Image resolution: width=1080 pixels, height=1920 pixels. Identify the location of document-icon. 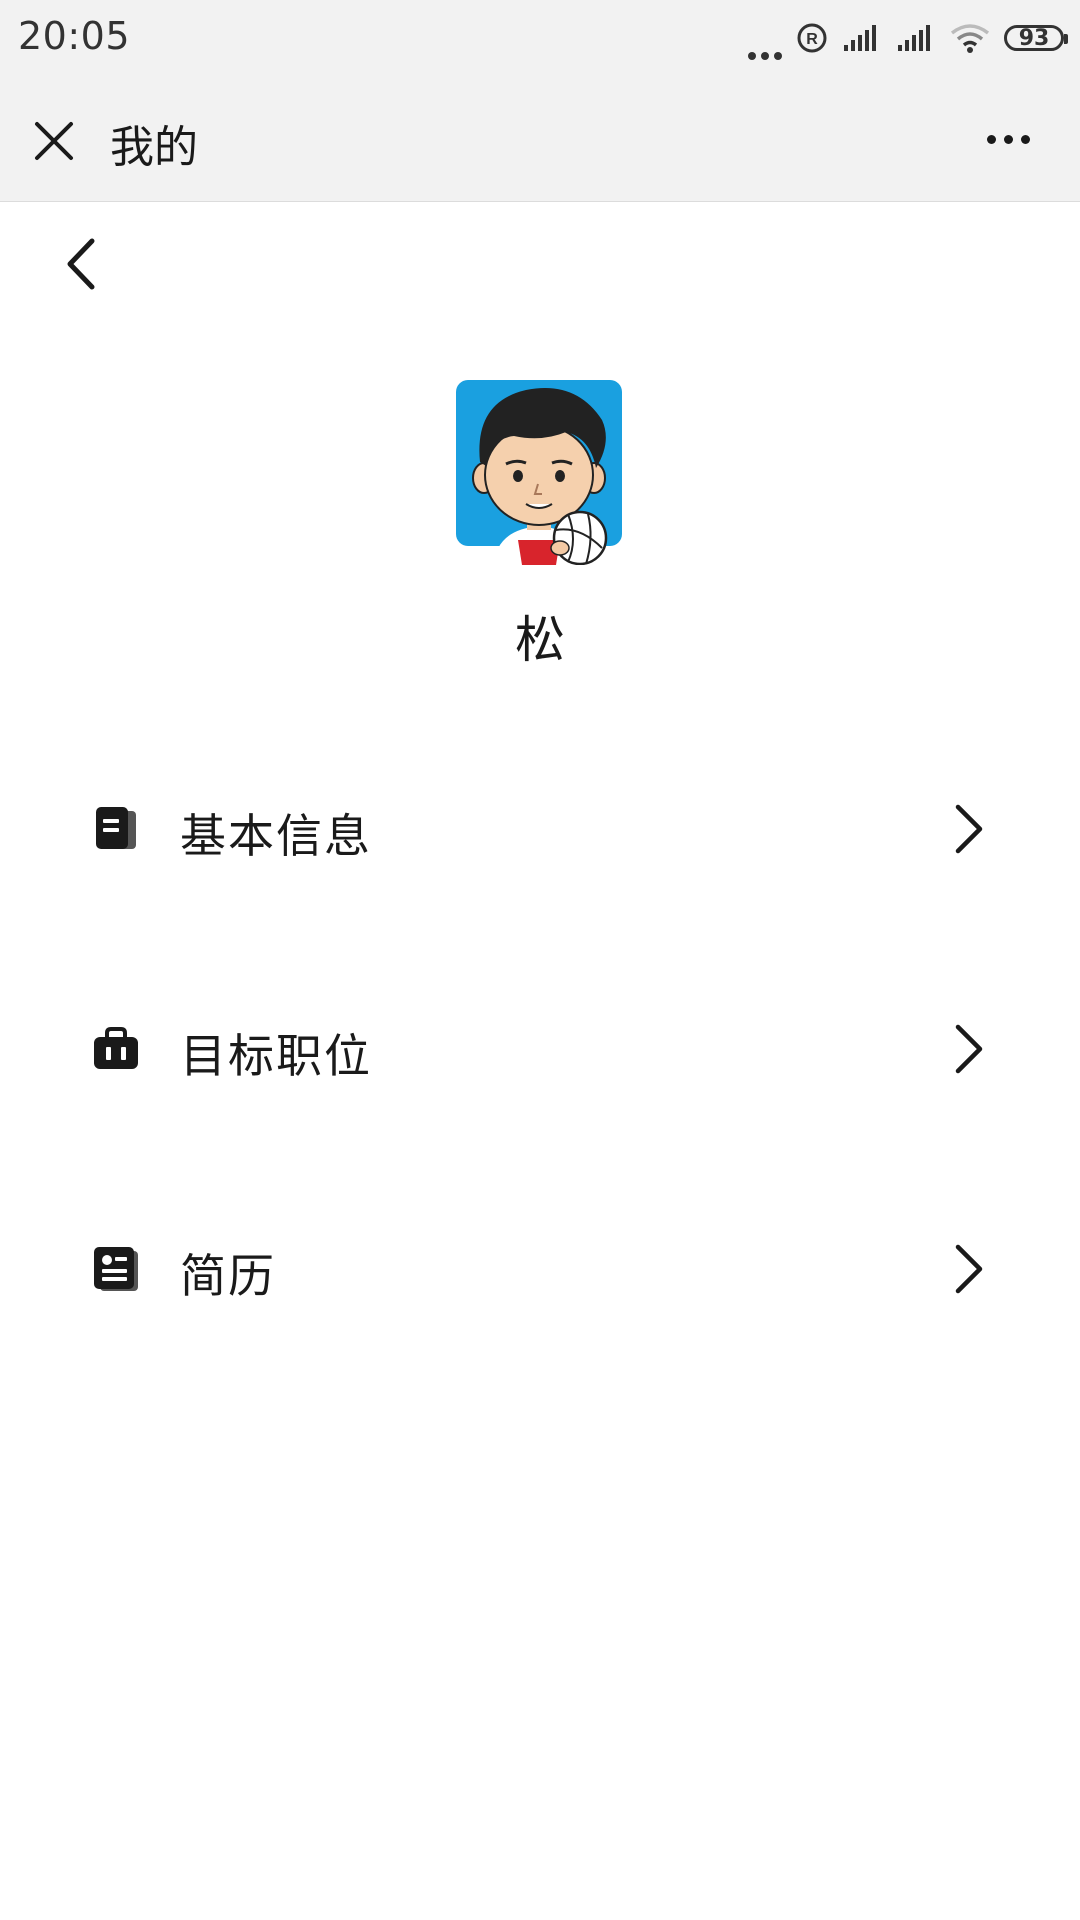
(116, 828).